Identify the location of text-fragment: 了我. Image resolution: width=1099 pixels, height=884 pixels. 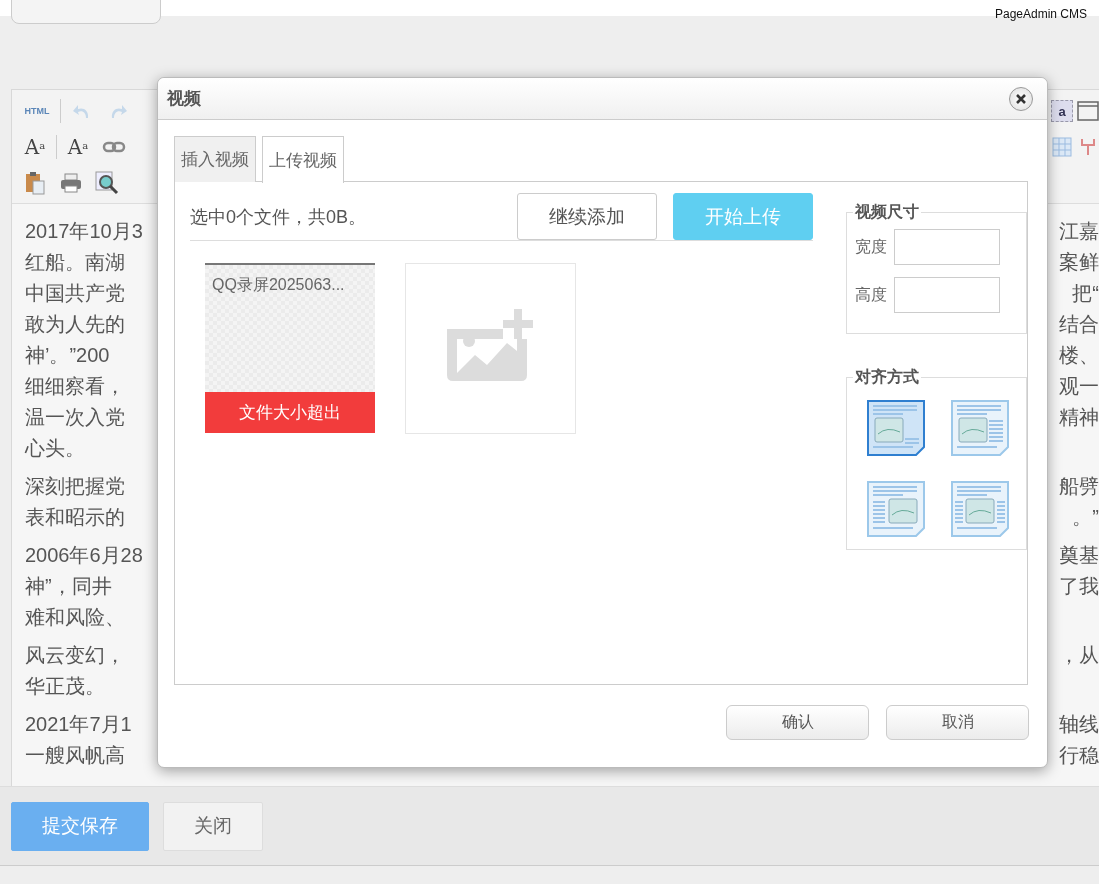
(1079, 586).